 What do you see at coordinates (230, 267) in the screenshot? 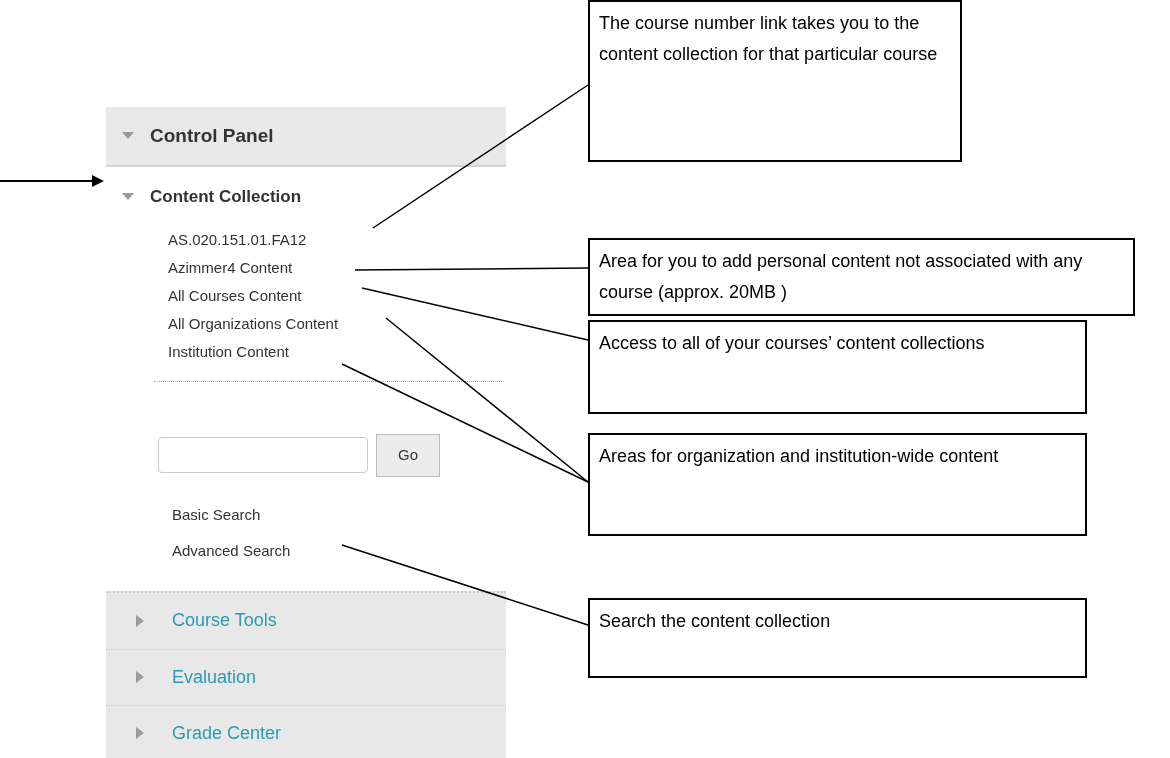
I see `content-link: Azimmer4 Content` at bounding box center [230, 267].